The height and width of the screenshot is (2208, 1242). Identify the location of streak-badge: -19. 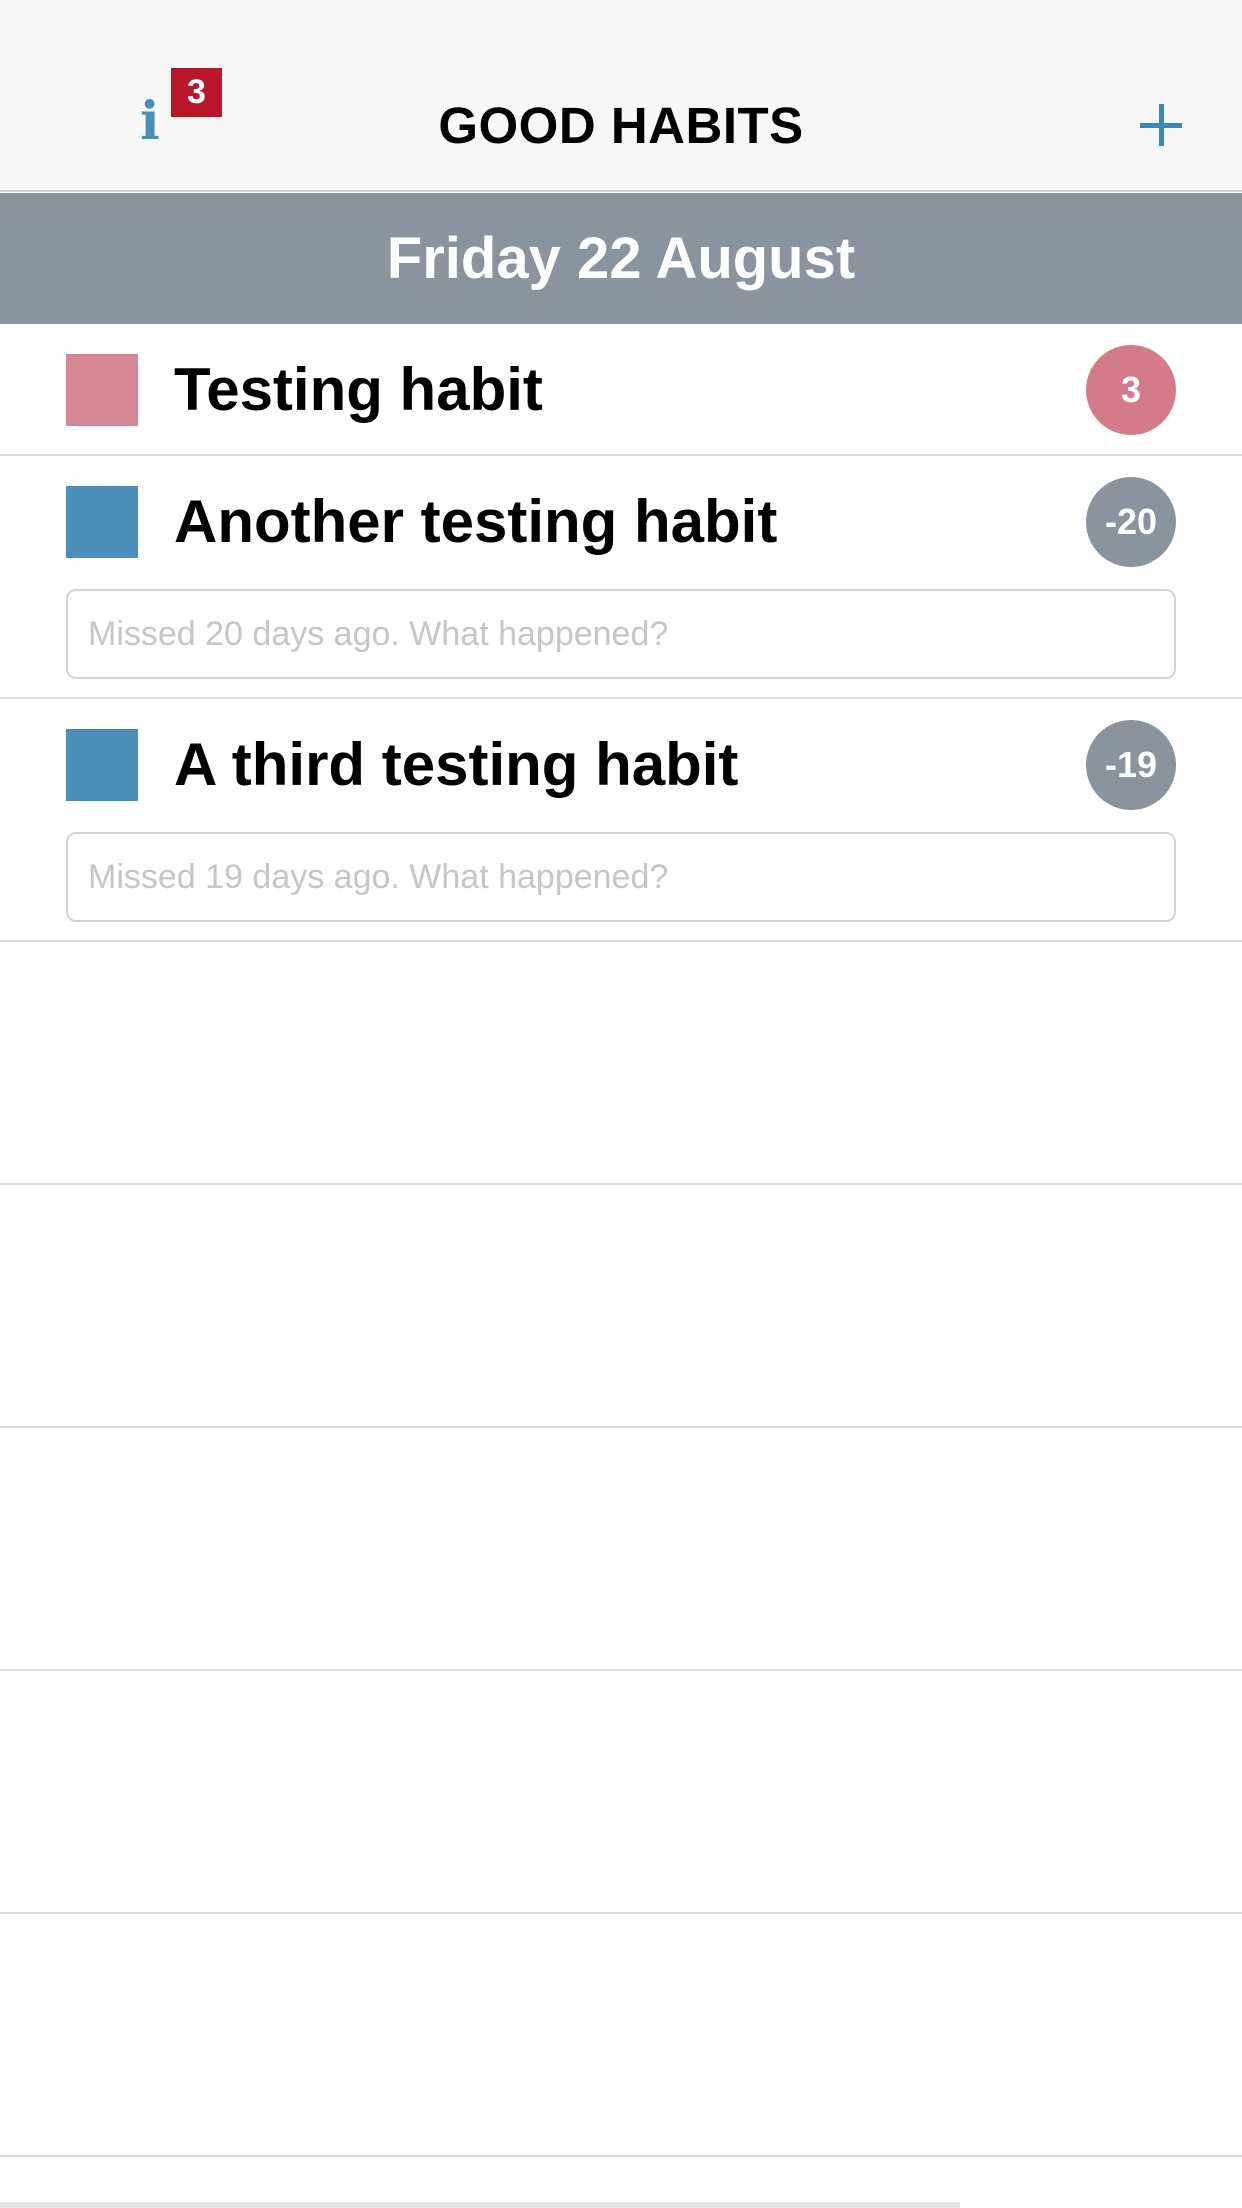
(1131, 765).